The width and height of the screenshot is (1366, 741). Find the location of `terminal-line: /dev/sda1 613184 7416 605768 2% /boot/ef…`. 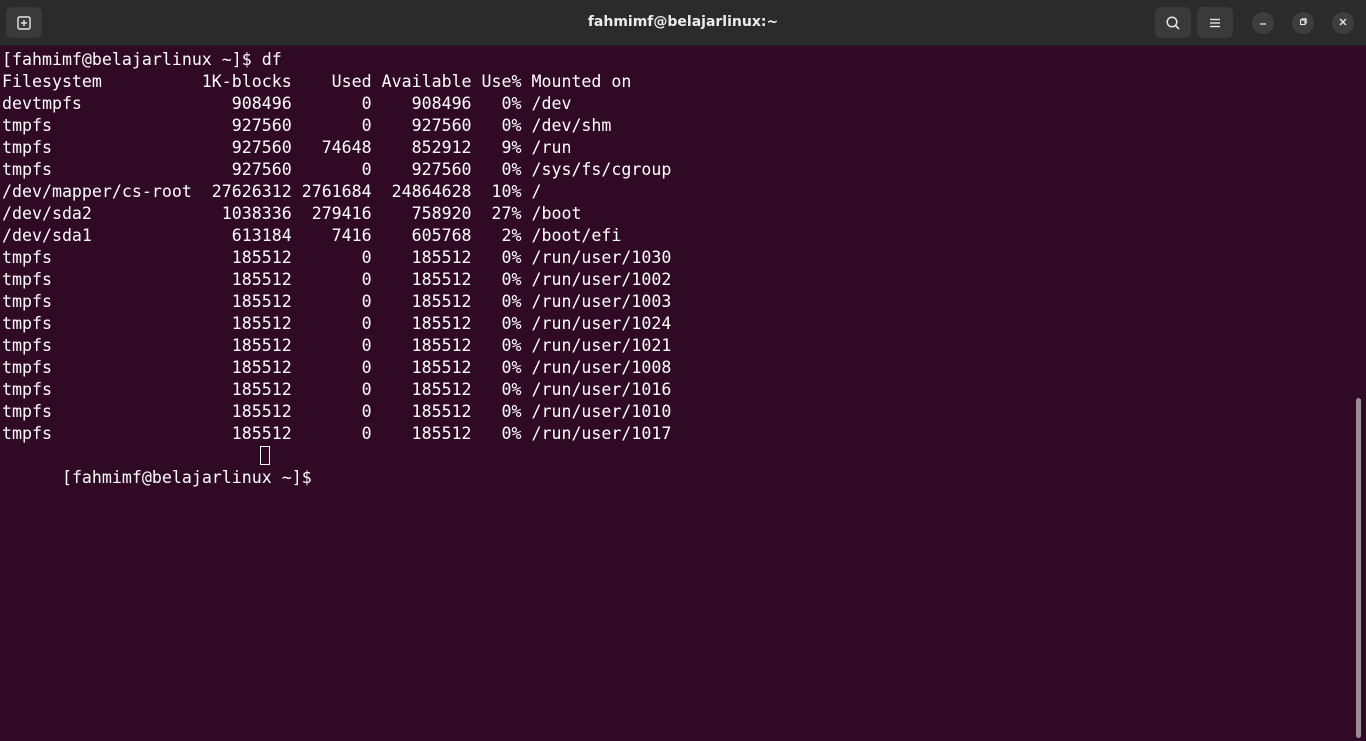

terminal-line: /dev/sda1 613184 7416 605768 2% /boot/ef… is located at coordinates (312, 235).